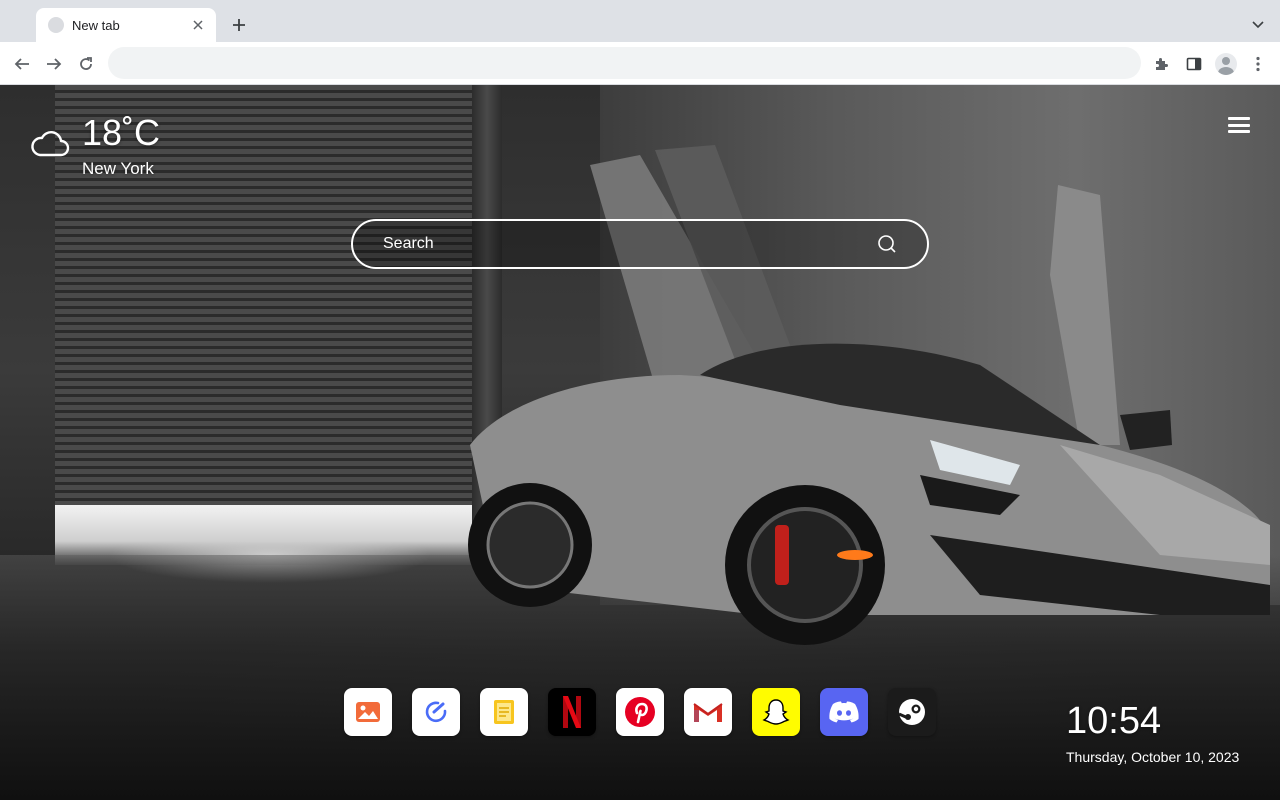  I want to click on reload-button, so click(86, 64).